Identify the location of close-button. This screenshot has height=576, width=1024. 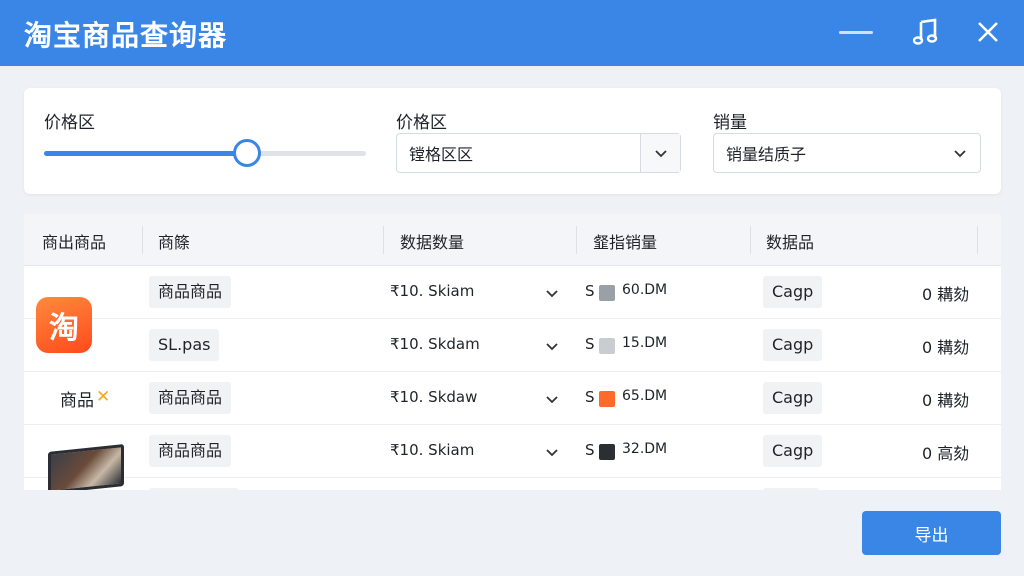
(988, 32).